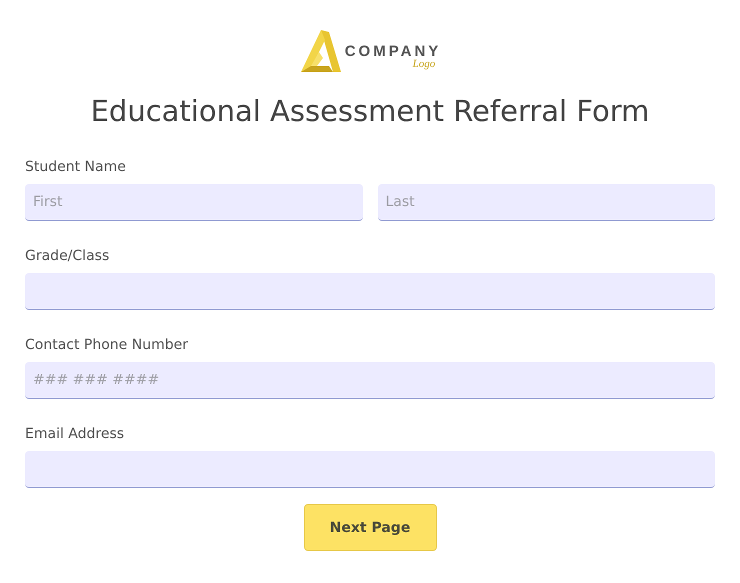  What do you see at coordinates (75, 434) in the screenshot?
I see `field-label: Email Address` at bounding box center [75, 434].